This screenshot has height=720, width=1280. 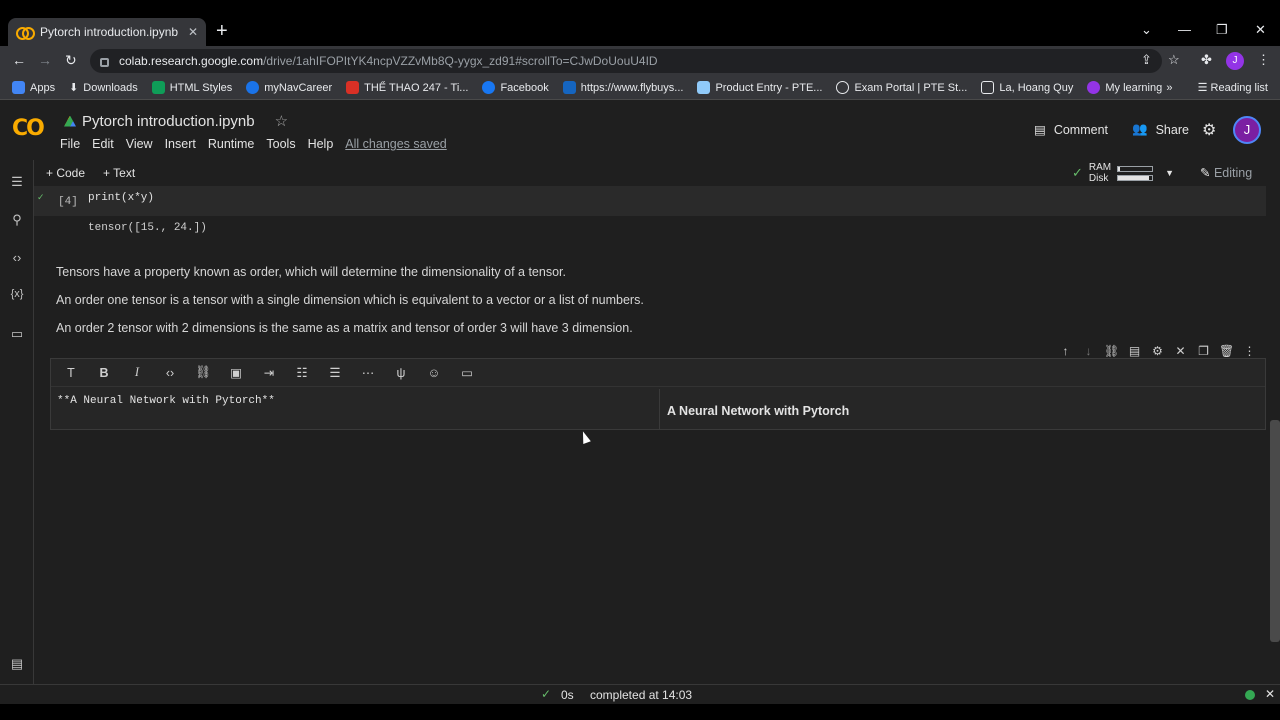 What do you see at coordinates (1275, 531) in the screenshot?
I see `notebook-scrollbar` at bounding box center [1275, 531].